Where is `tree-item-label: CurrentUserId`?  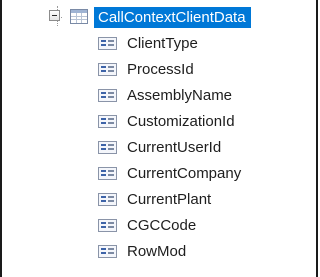
tree-item-label: CurrentUserId is located at coordinates (174, 147).